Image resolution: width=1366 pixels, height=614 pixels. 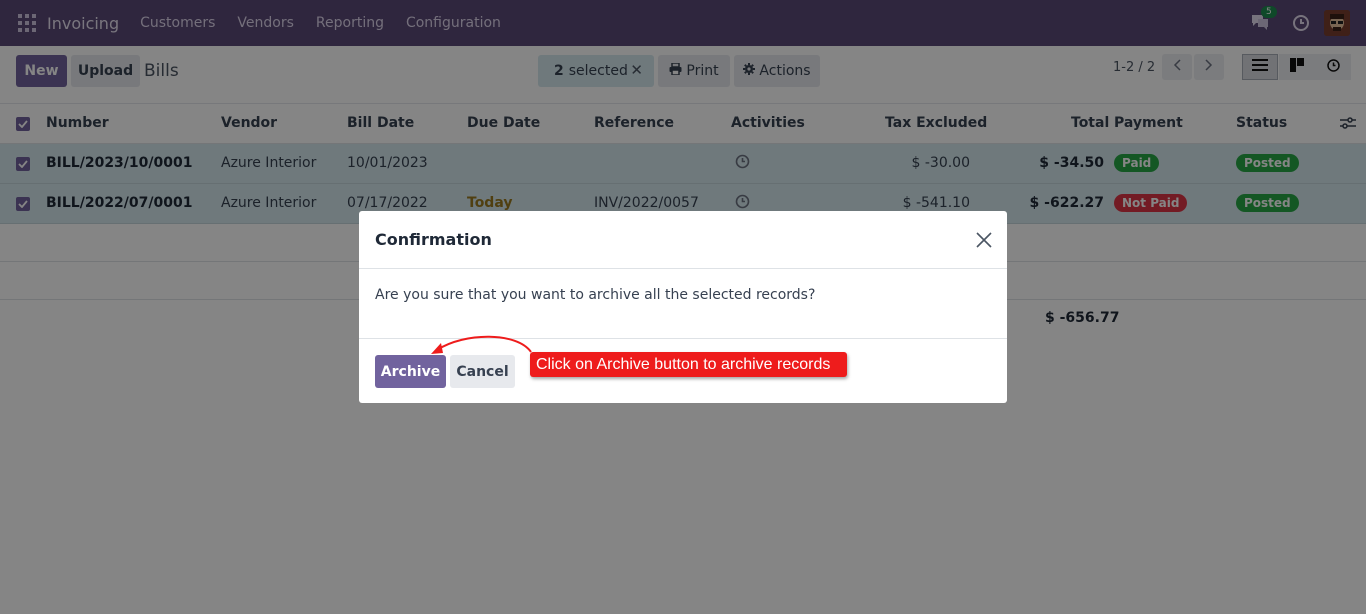 I want to click on dialog-header: Confirmation, so click(x=683, y=240).